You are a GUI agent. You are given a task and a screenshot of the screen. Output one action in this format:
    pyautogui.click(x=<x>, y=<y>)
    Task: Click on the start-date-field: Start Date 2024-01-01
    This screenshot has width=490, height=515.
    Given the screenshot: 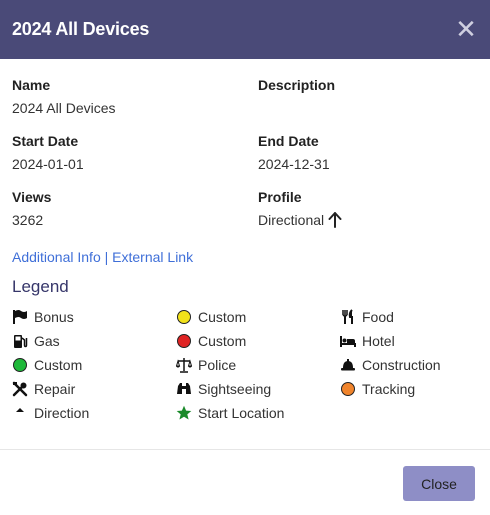 What is the action you would take?
    pyautogui.click(x=135, y=161)
    